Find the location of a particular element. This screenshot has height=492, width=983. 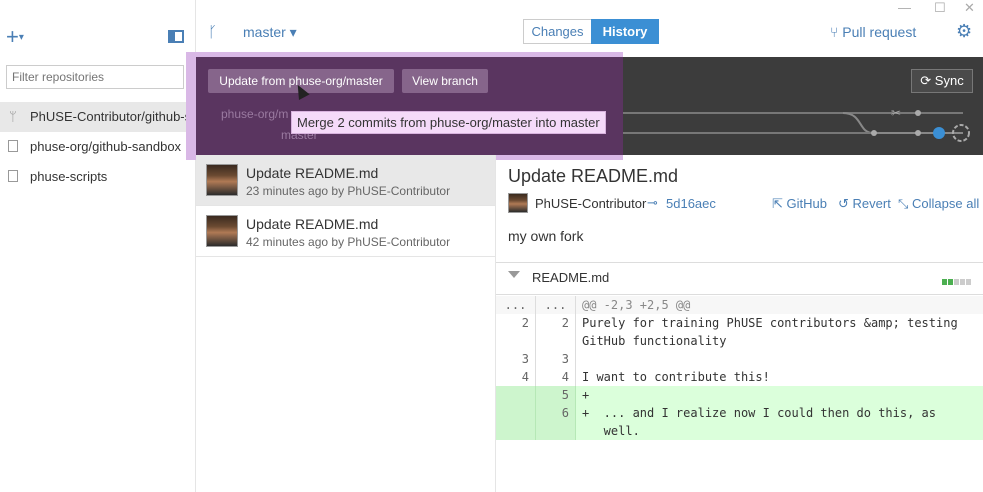

commit-meta: 23 minutes ago by PhUSE-Contributor is located at coordinates (348, 191).